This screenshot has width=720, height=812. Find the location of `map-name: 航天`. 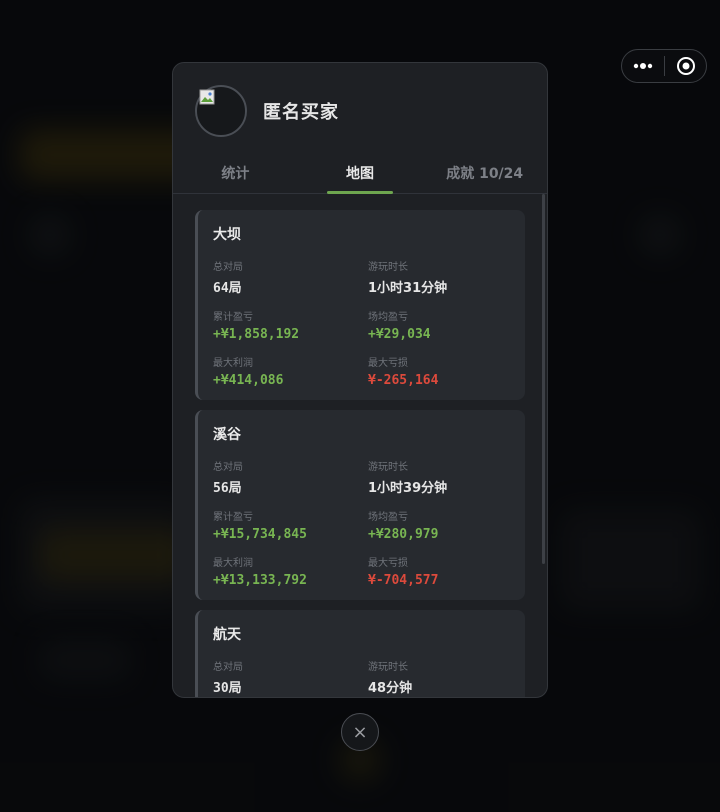

map-name: 航天 is located at coordinates (227, 635).